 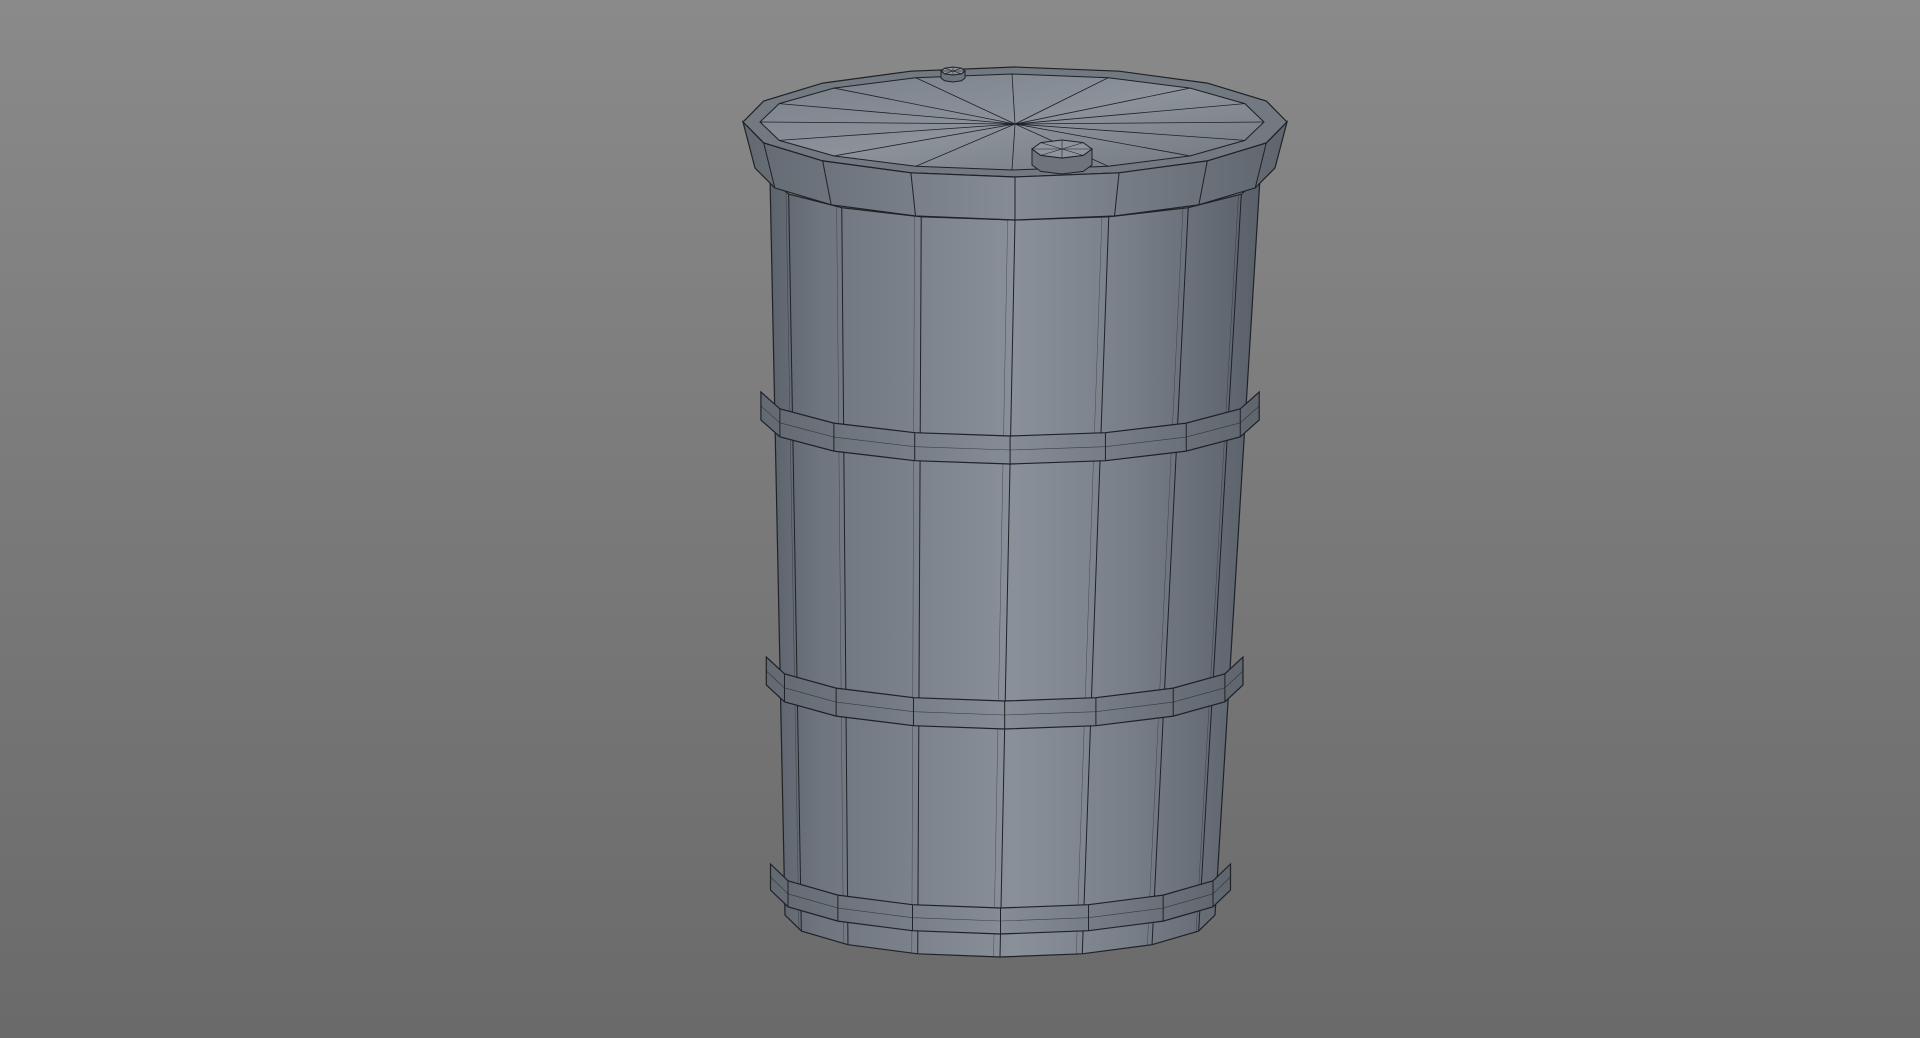 What do you see at coordinates (953, 74) in the screenshot?
I see `barrel-bung-small` at bounding box center [953, 74].